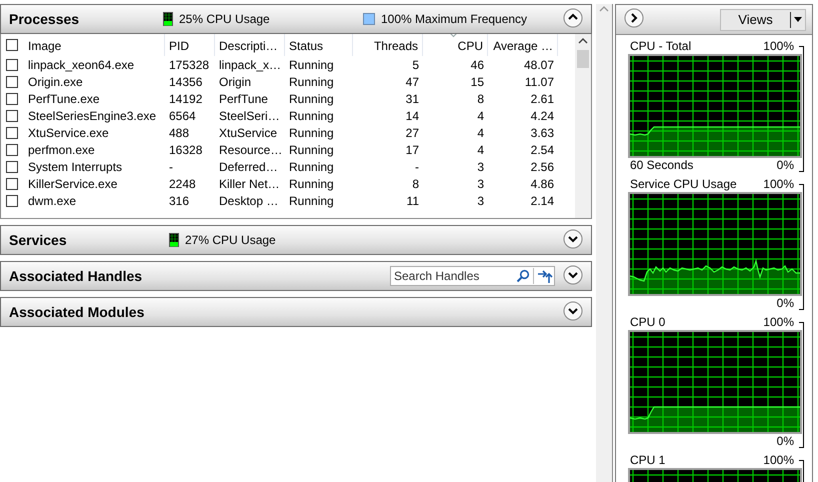 Image resolution: width=818 pixels, height=482 pixels. Describe the element at coordinates (44, 19) in the screenshot. I see `section-title: Processes` at that location.